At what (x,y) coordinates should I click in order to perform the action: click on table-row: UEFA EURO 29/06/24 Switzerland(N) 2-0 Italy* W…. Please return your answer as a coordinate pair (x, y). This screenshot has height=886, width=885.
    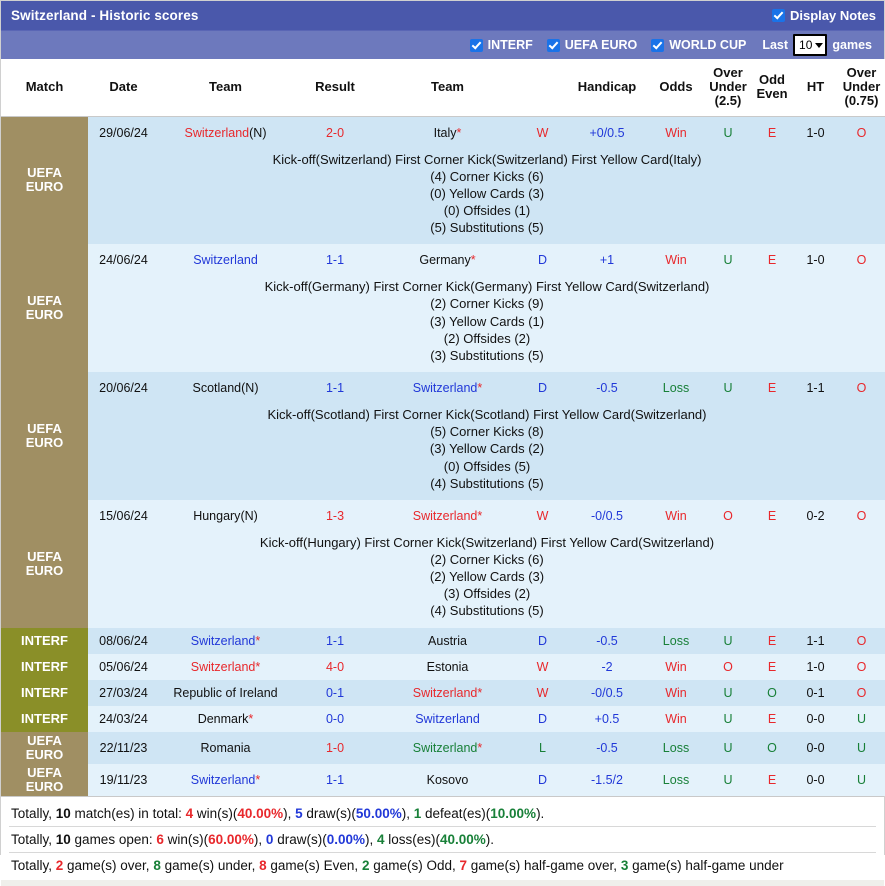
    Looking at the image, I should click on (443, 180).